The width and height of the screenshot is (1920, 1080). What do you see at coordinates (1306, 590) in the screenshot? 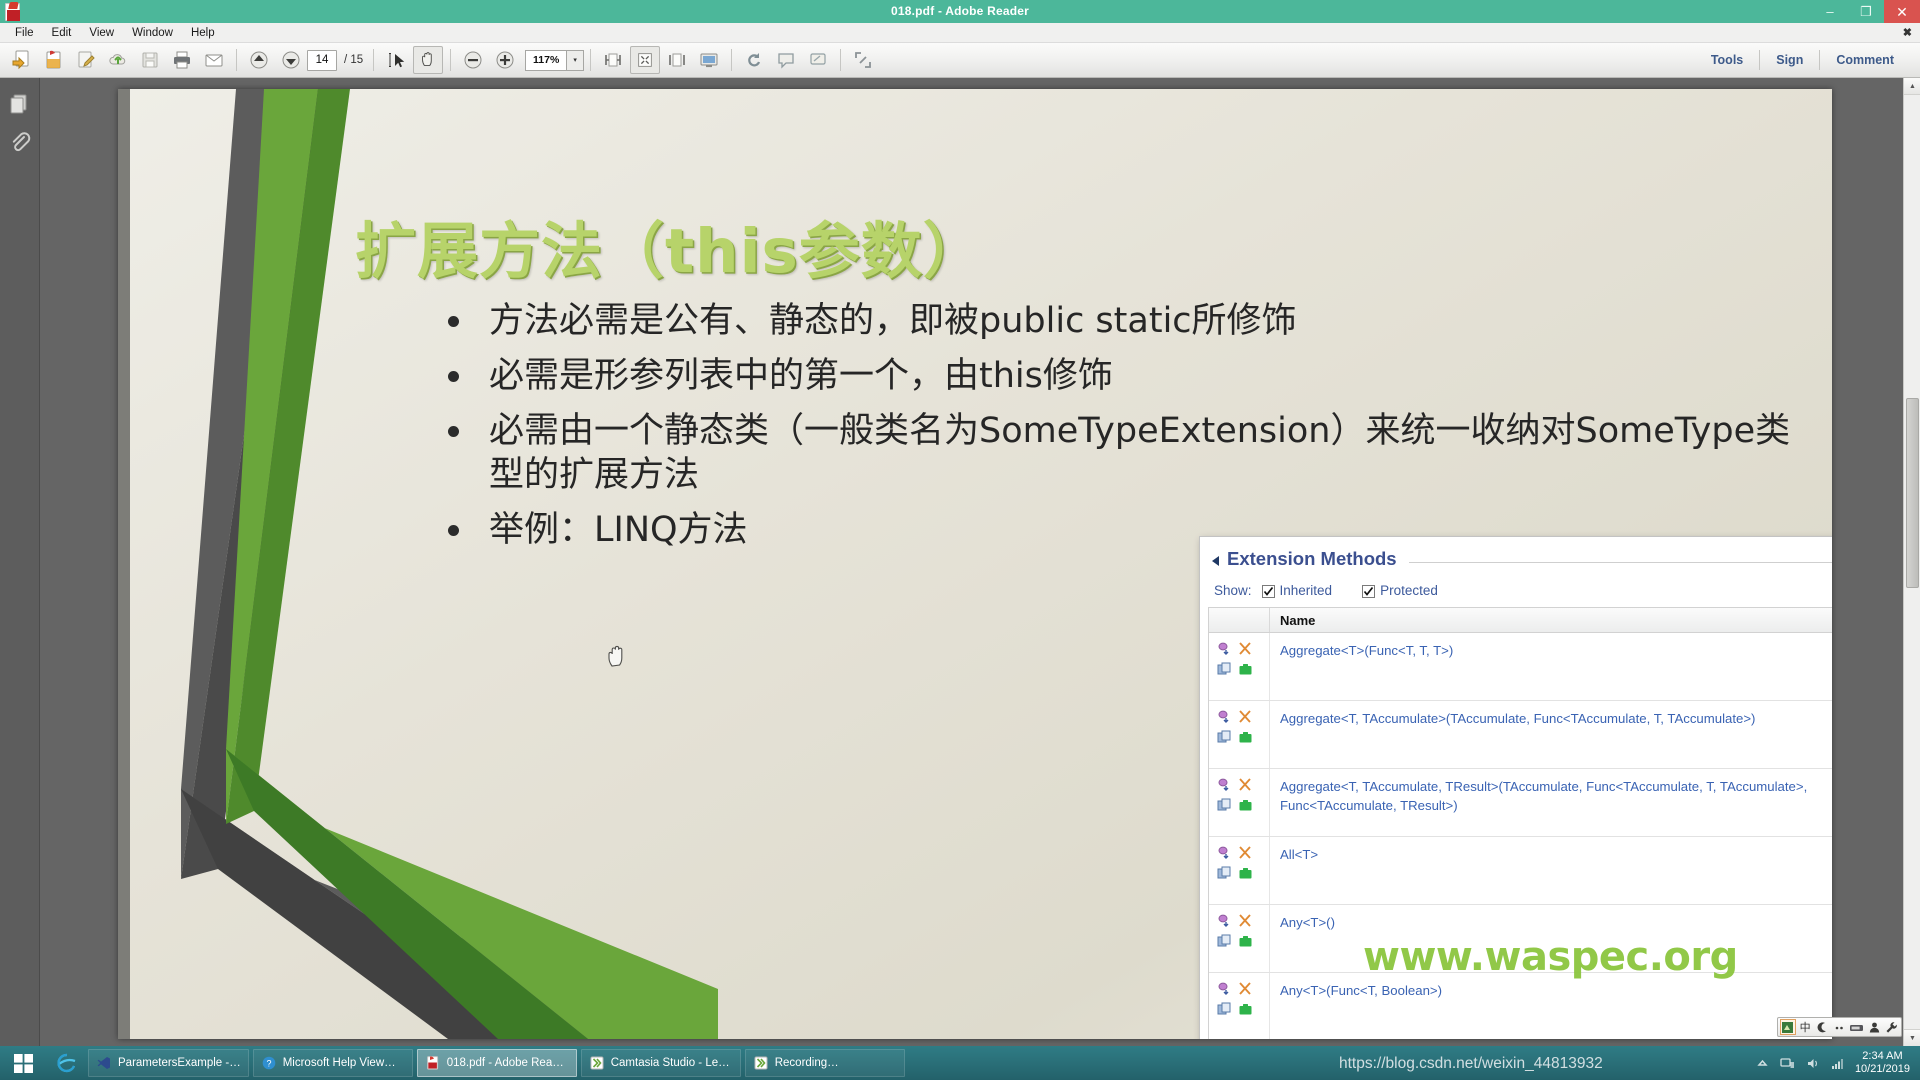
I see `checkbox-inherited-label: Inherited` at bounding box center [1306, 590].